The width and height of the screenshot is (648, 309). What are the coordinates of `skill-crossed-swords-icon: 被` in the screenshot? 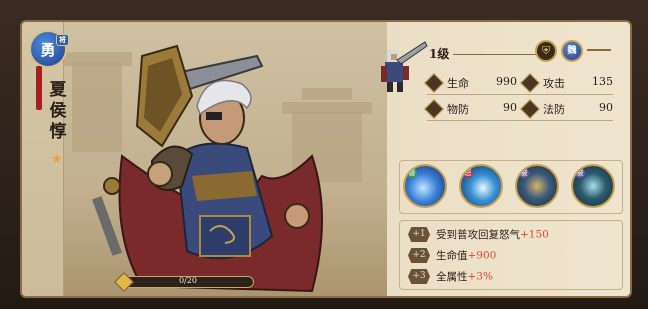 It's located at (537, 186).